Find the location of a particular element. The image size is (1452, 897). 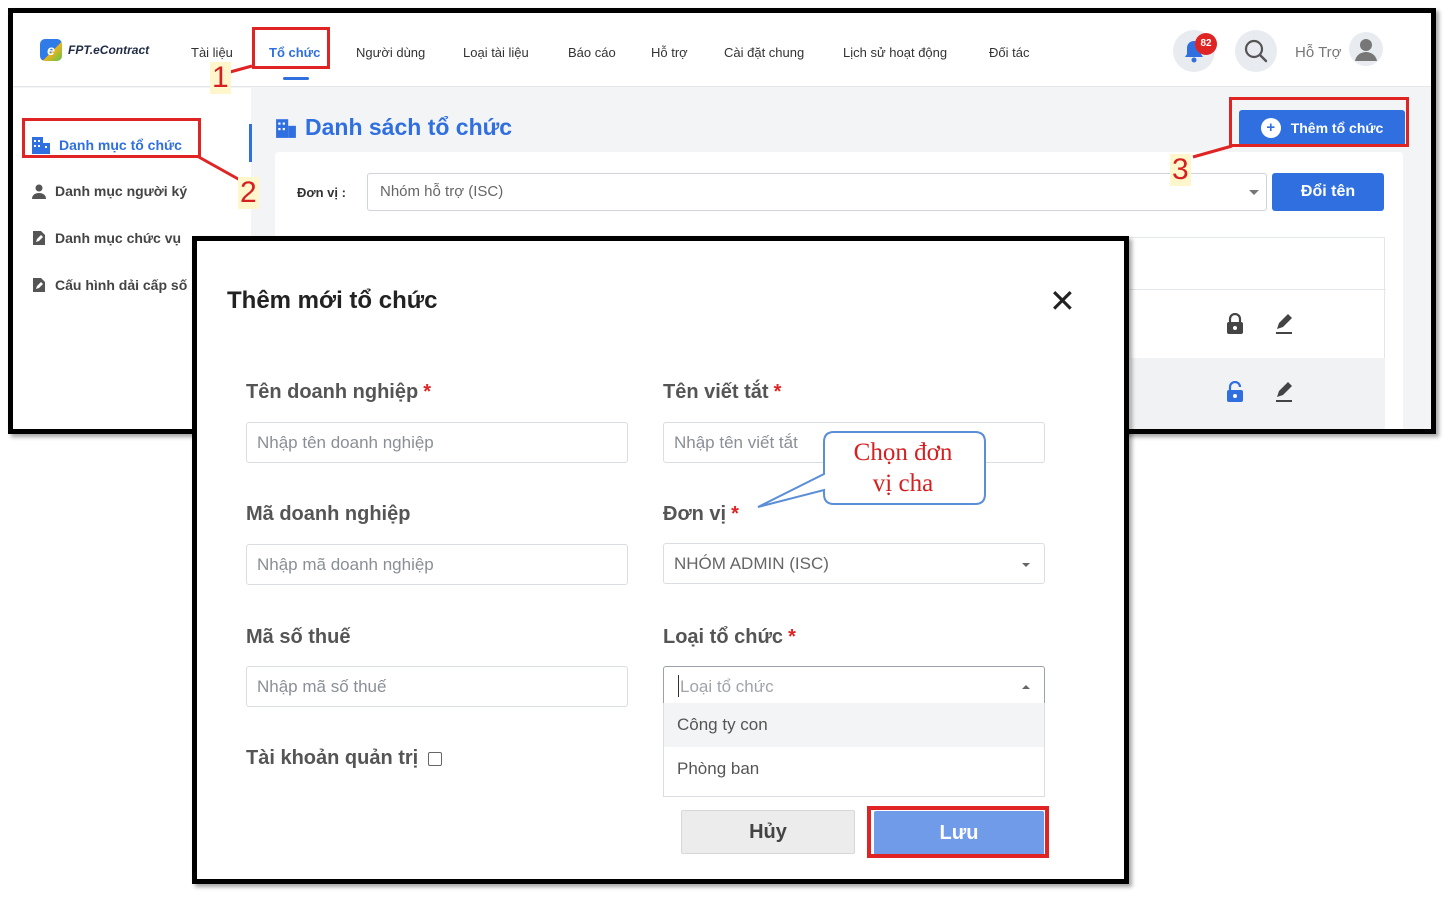

callout-line-2: vị cha is located at coordinates (903, 484).